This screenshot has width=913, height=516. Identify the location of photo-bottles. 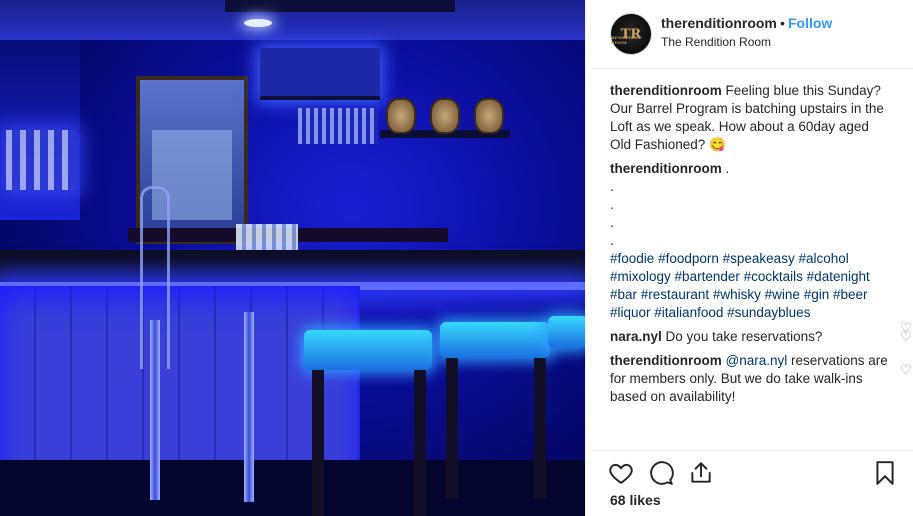
(41, 160).